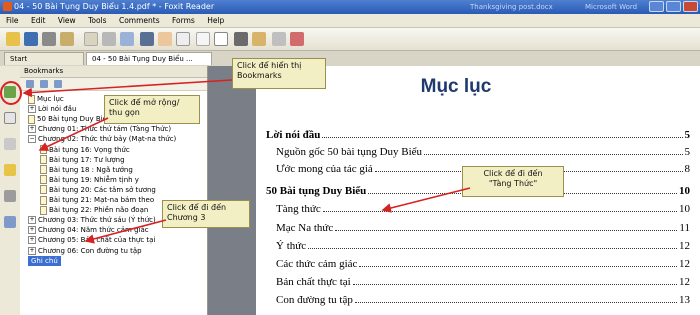  I want to click on arrow-to-expand-toggle, so click(73, 134).